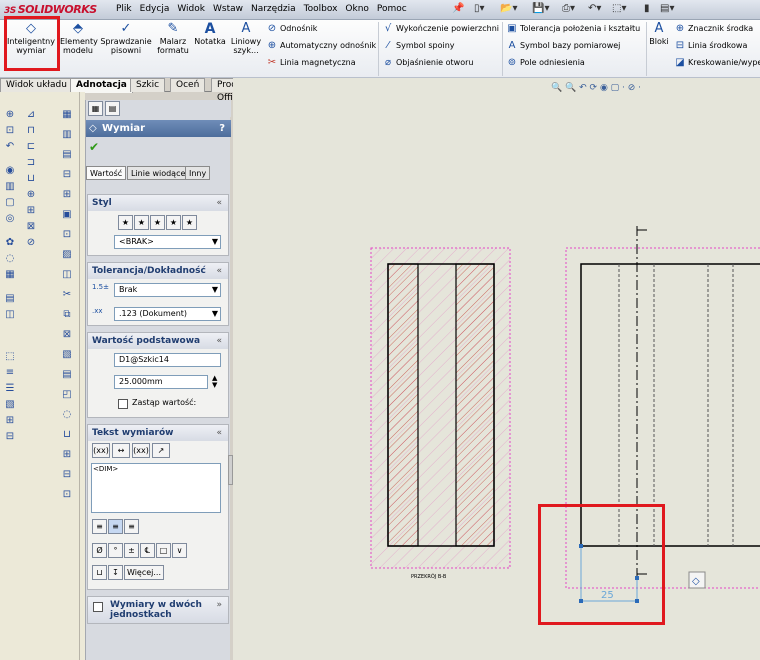  Describe the element at coordinates (67, 415) in the screenshot. I see `balloon-tool-icon: ◌` at that location.